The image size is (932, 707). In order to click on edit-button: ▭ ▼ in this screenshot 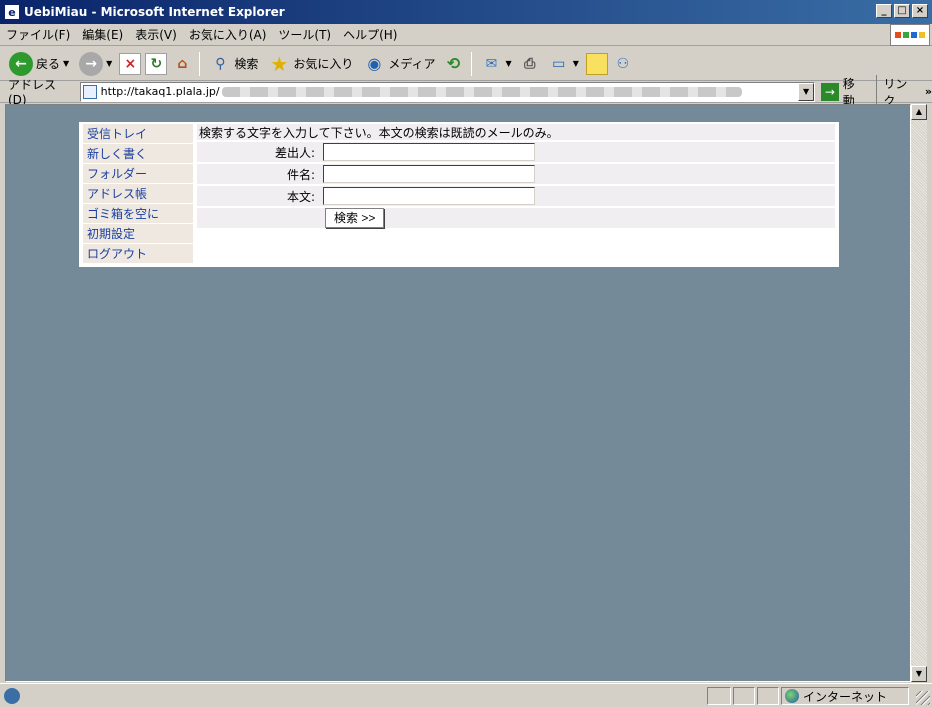, I will do `click(563, 64)`.